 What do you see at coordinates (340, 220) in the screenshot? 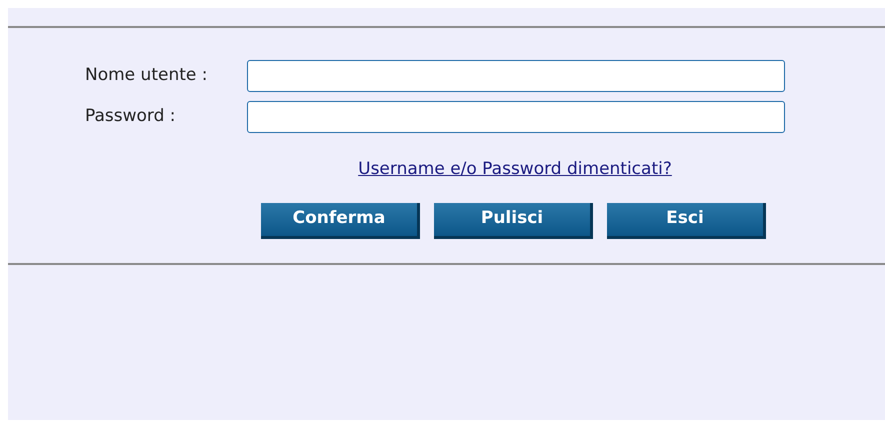
I see `form-button: Conferma` at bounding box center [340, 220].